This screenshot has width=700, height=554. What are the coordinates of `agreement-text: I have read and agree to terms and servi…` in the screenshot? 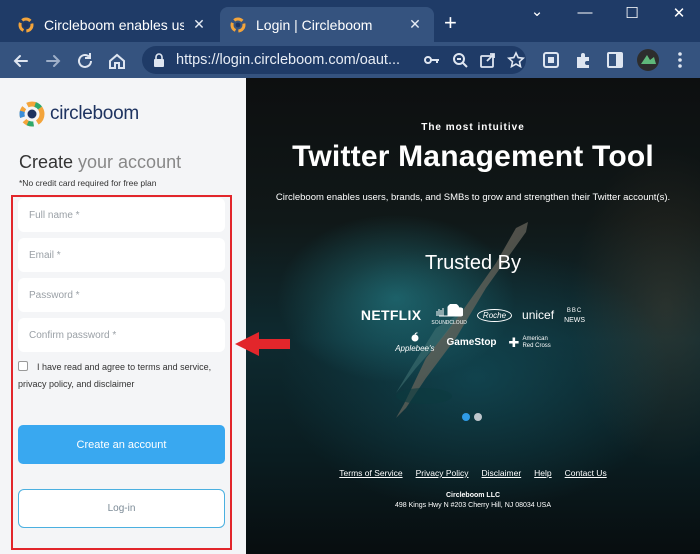 It's located at (123, 376).